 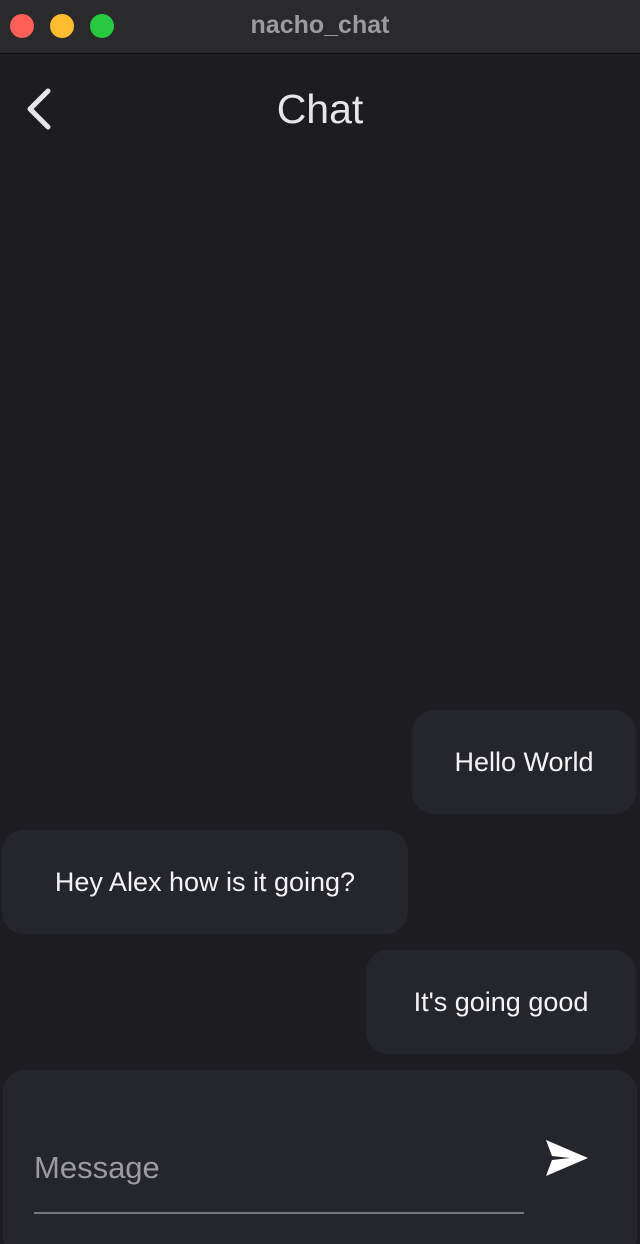 I want to click on send-icon, so click(x=567, y=1158).